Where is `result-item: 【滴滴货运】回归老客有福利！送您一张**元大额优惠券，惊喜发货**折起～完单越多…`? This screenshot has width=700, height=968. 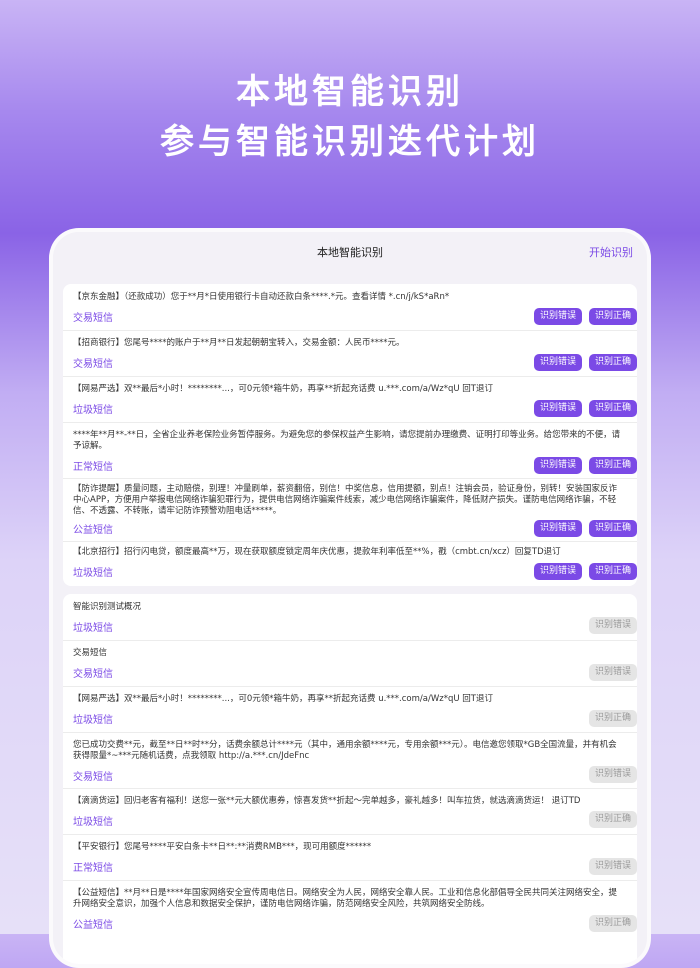
result-item: 【滴滴货运】回归老客有福利！送您一张**元大额优惠券，惊喜发货**折起～完单越多… is located at coordinates (350, 811).